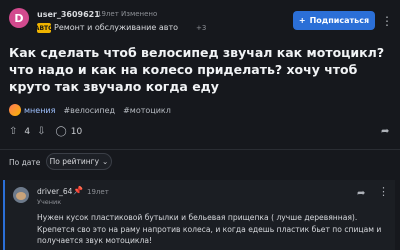  Describe the element at coordinates (361, 193) in the screenshot. I see `answer-share-icon: ➦` at that location.